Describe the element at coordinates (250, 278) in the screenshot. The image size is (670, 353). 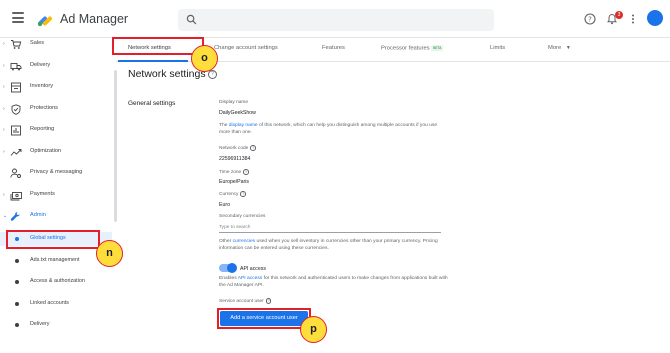
I see `api-access-link: API access` at that location.